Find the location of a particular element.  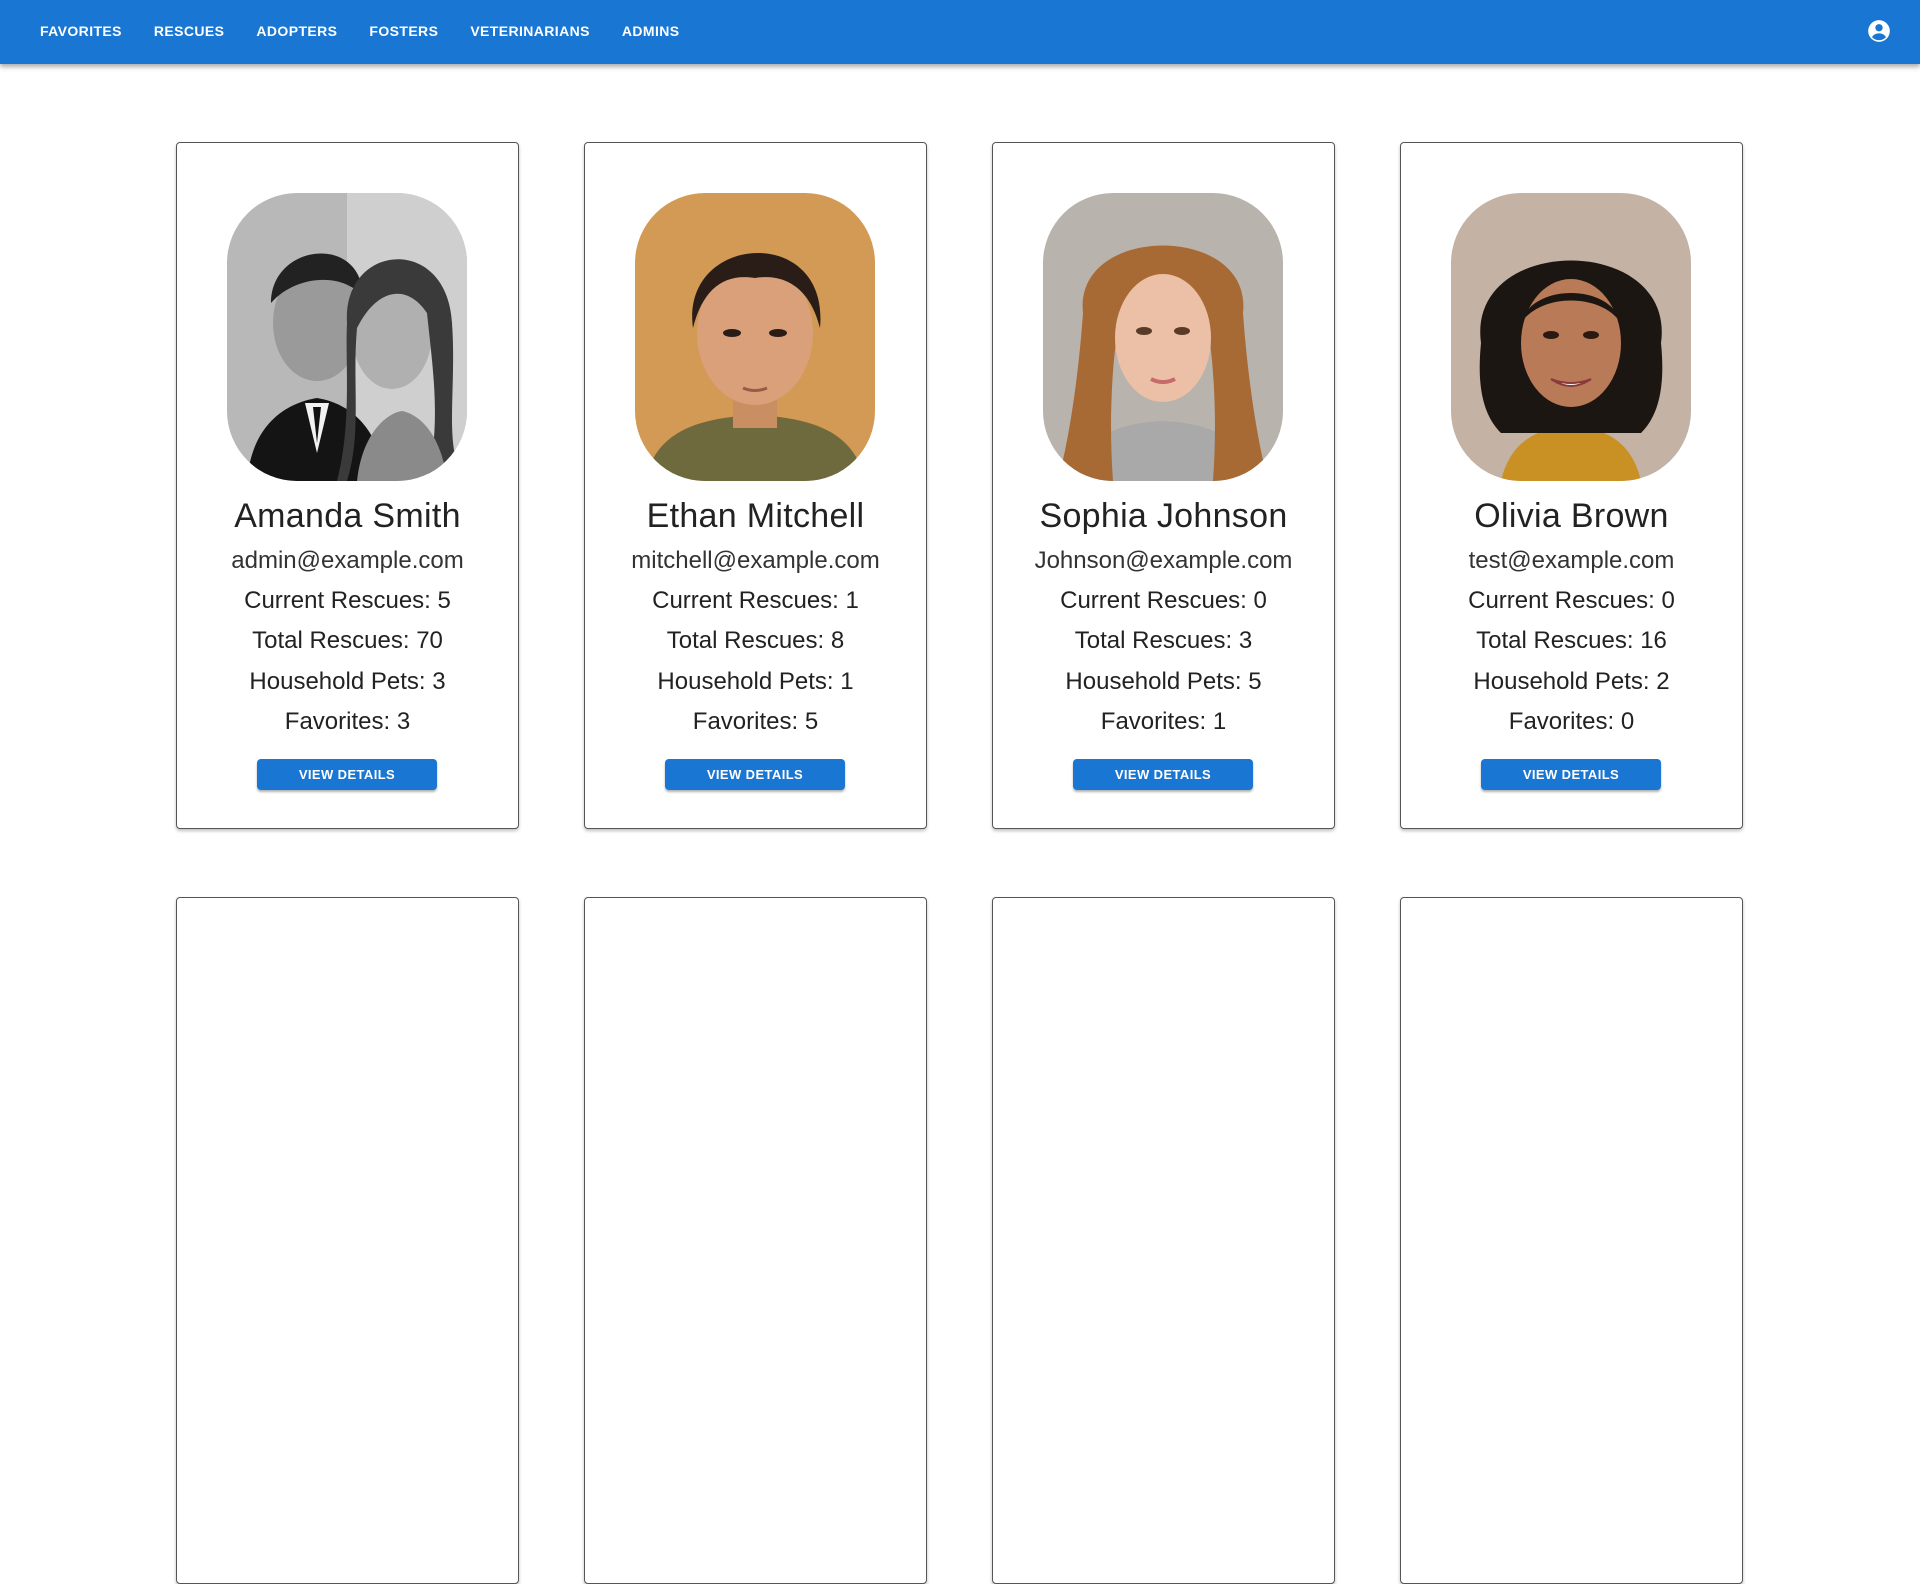

household-pets-value: 5 is located at coordinates (1255, 681).